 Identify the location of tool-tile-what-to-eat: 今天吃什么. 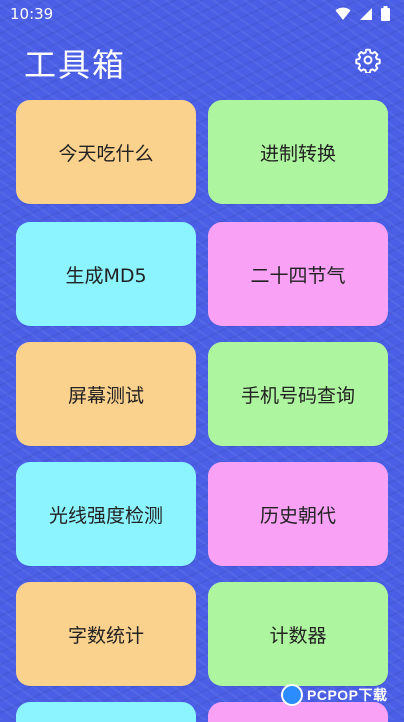
(106, 152).